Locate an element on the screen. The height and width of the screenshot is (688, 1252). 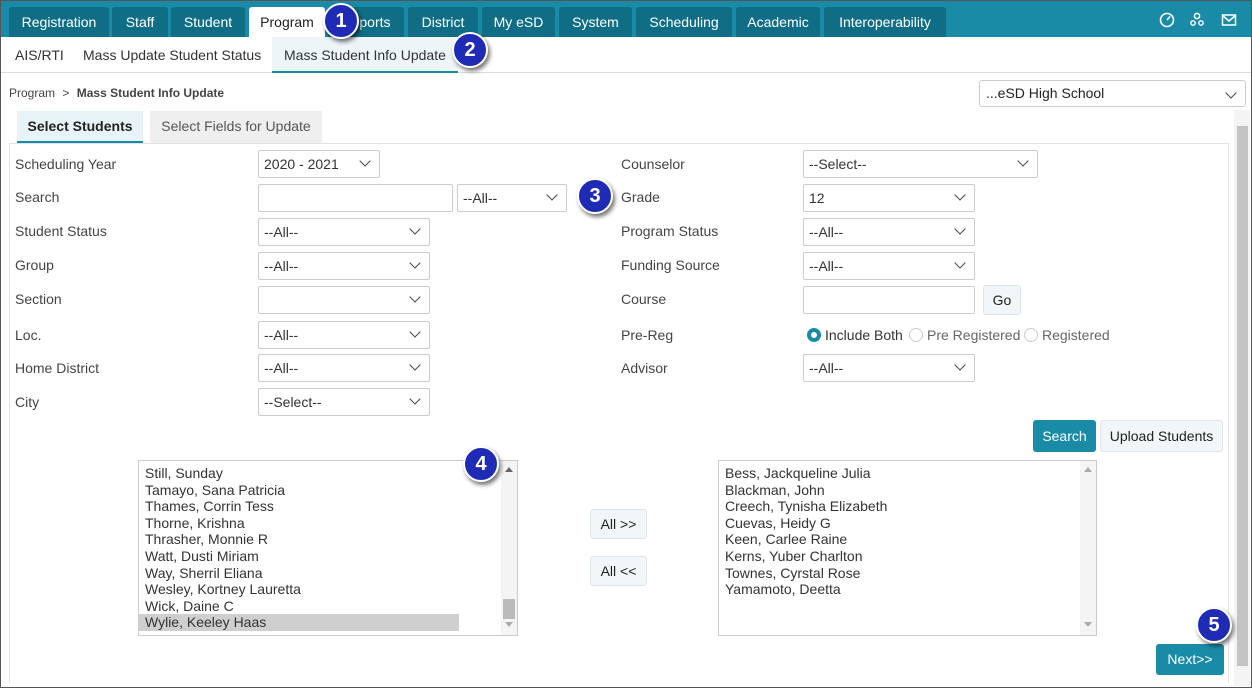
tab-interoperability: Interoperability is located at coordinates (885, 22).